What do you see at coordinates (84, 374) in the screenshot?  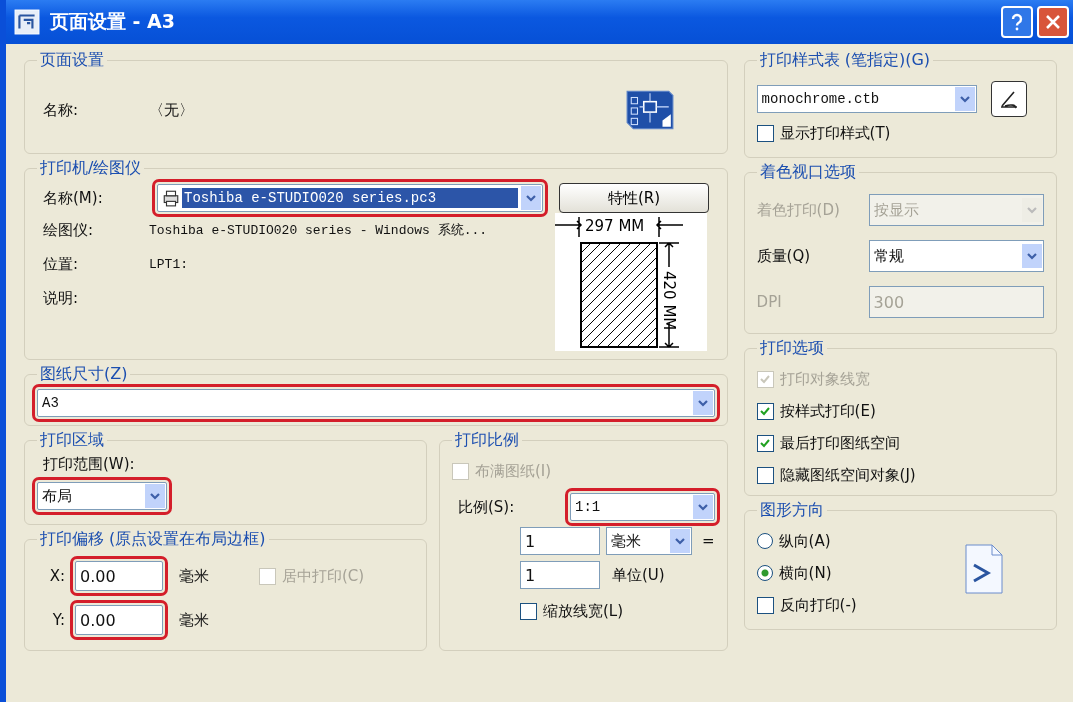 I see `group-title: 图纸尺寸(Z)` at bounding box center [84, 374].